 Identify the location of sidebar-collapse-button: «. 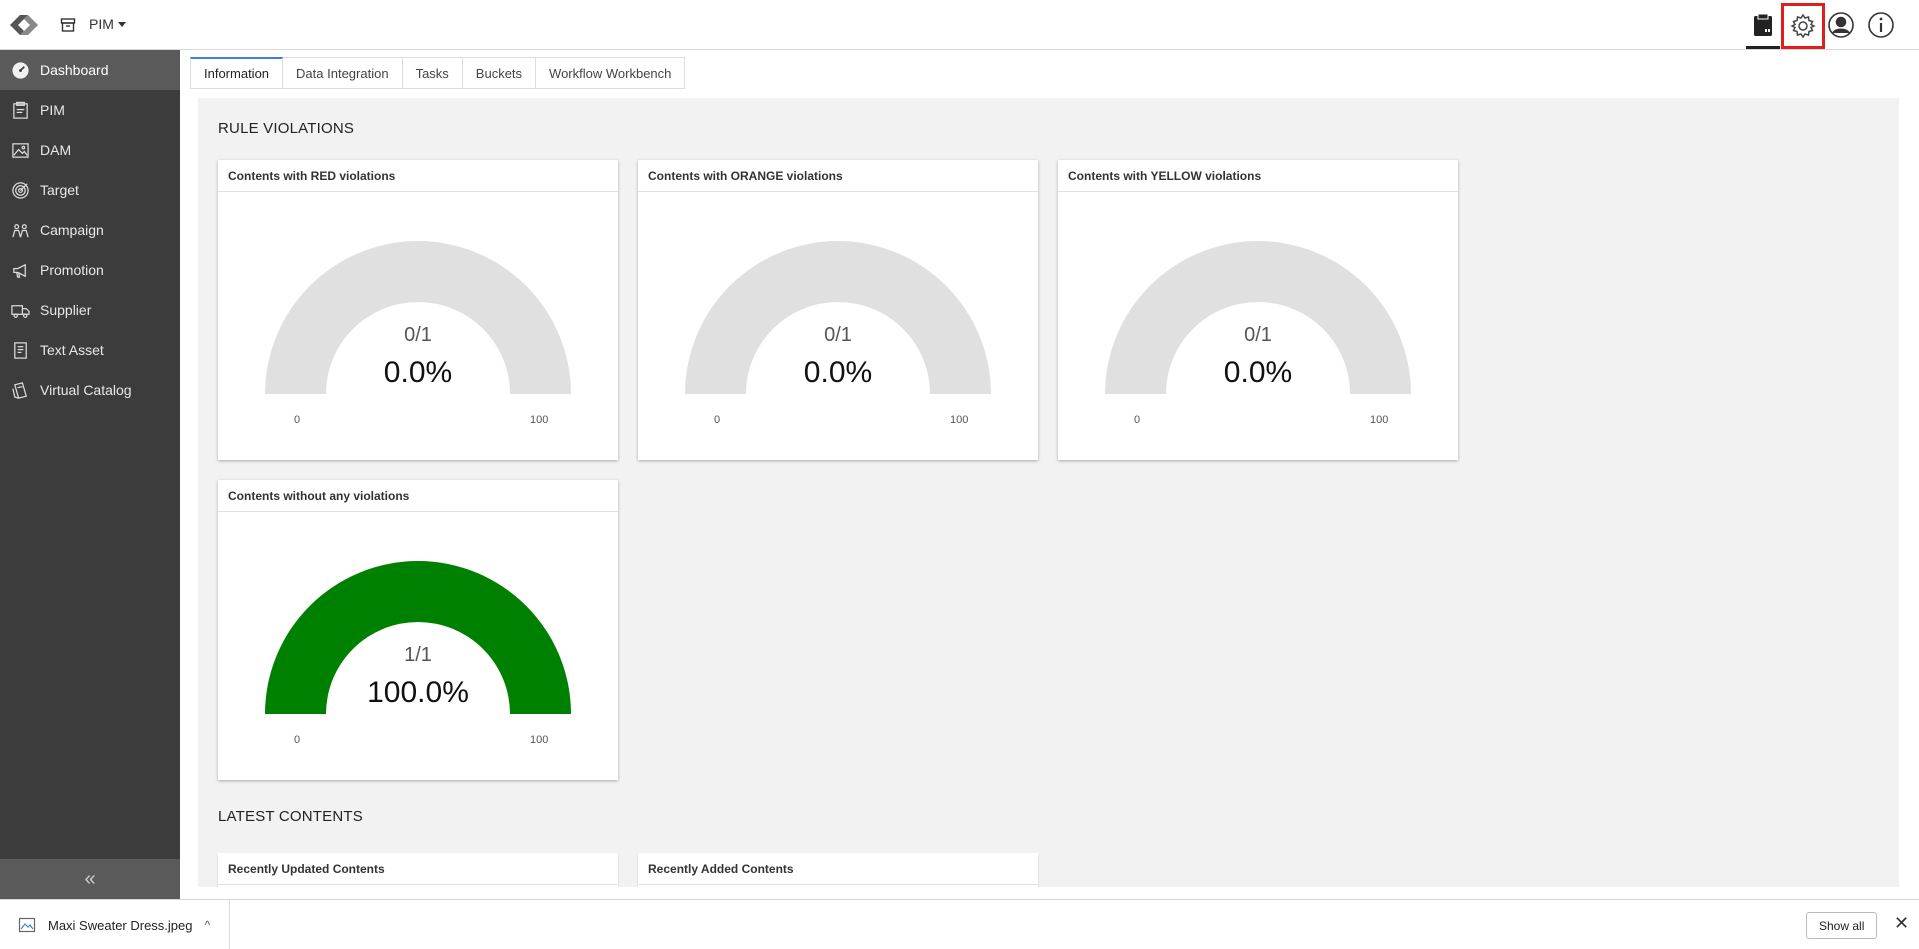
(90, 879).